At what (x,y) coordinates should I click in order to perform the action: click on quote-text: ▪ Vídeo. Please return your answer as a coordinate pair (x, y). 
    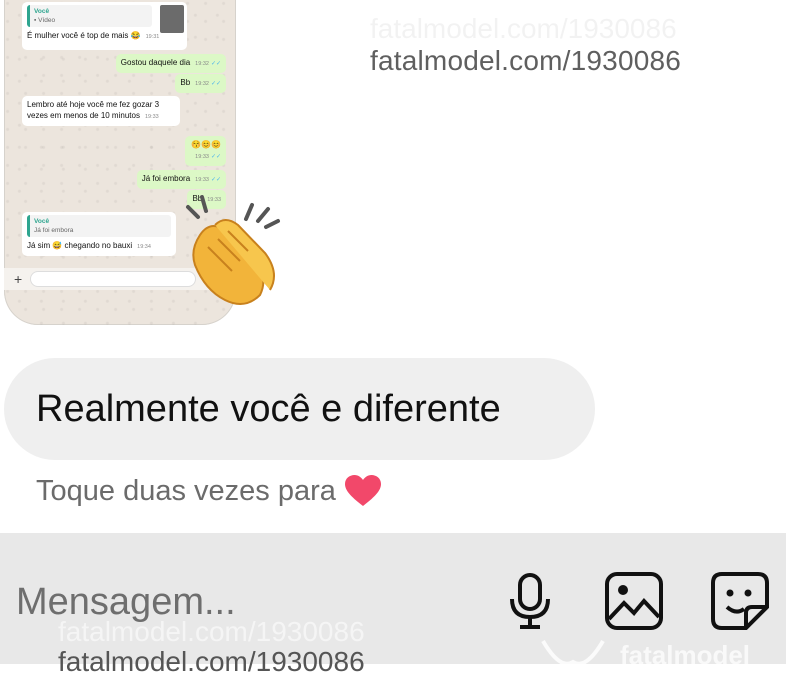
    Looking at the image, I should click on (45, 20).